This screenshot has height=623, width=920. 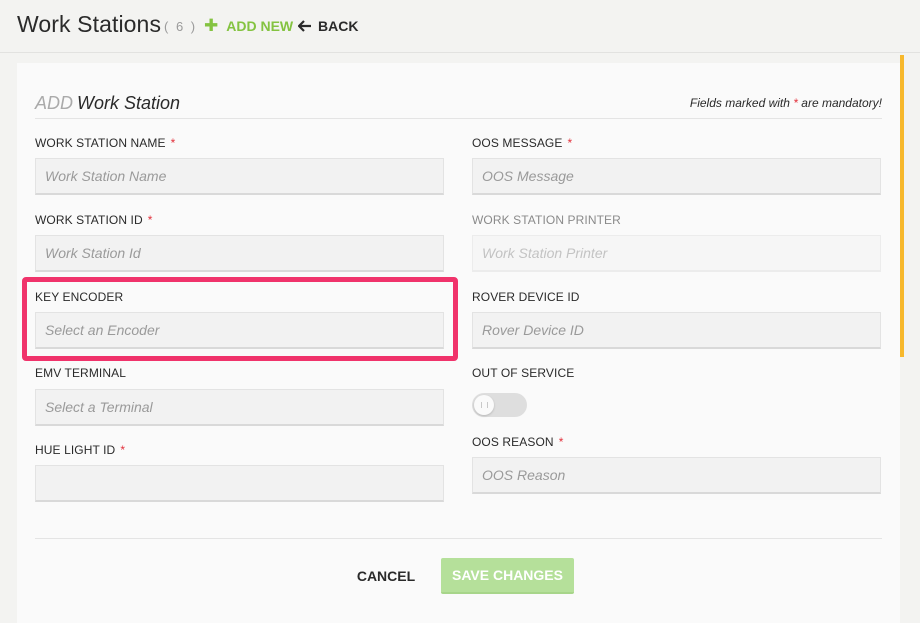 I want to click on work-station-name-label: WORK STATION NAME *, so click(x=105, y=143).